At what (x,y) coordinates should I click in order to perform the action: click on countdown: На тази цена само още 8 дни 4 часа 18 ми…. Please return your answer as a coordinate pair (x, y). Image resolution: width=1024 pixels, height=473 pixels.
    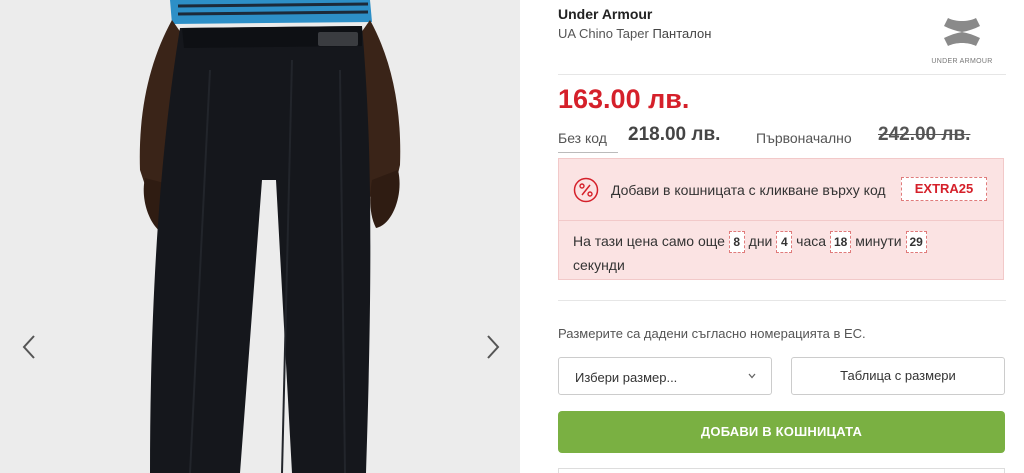
    Looking at the image, I should click on (783, 253).